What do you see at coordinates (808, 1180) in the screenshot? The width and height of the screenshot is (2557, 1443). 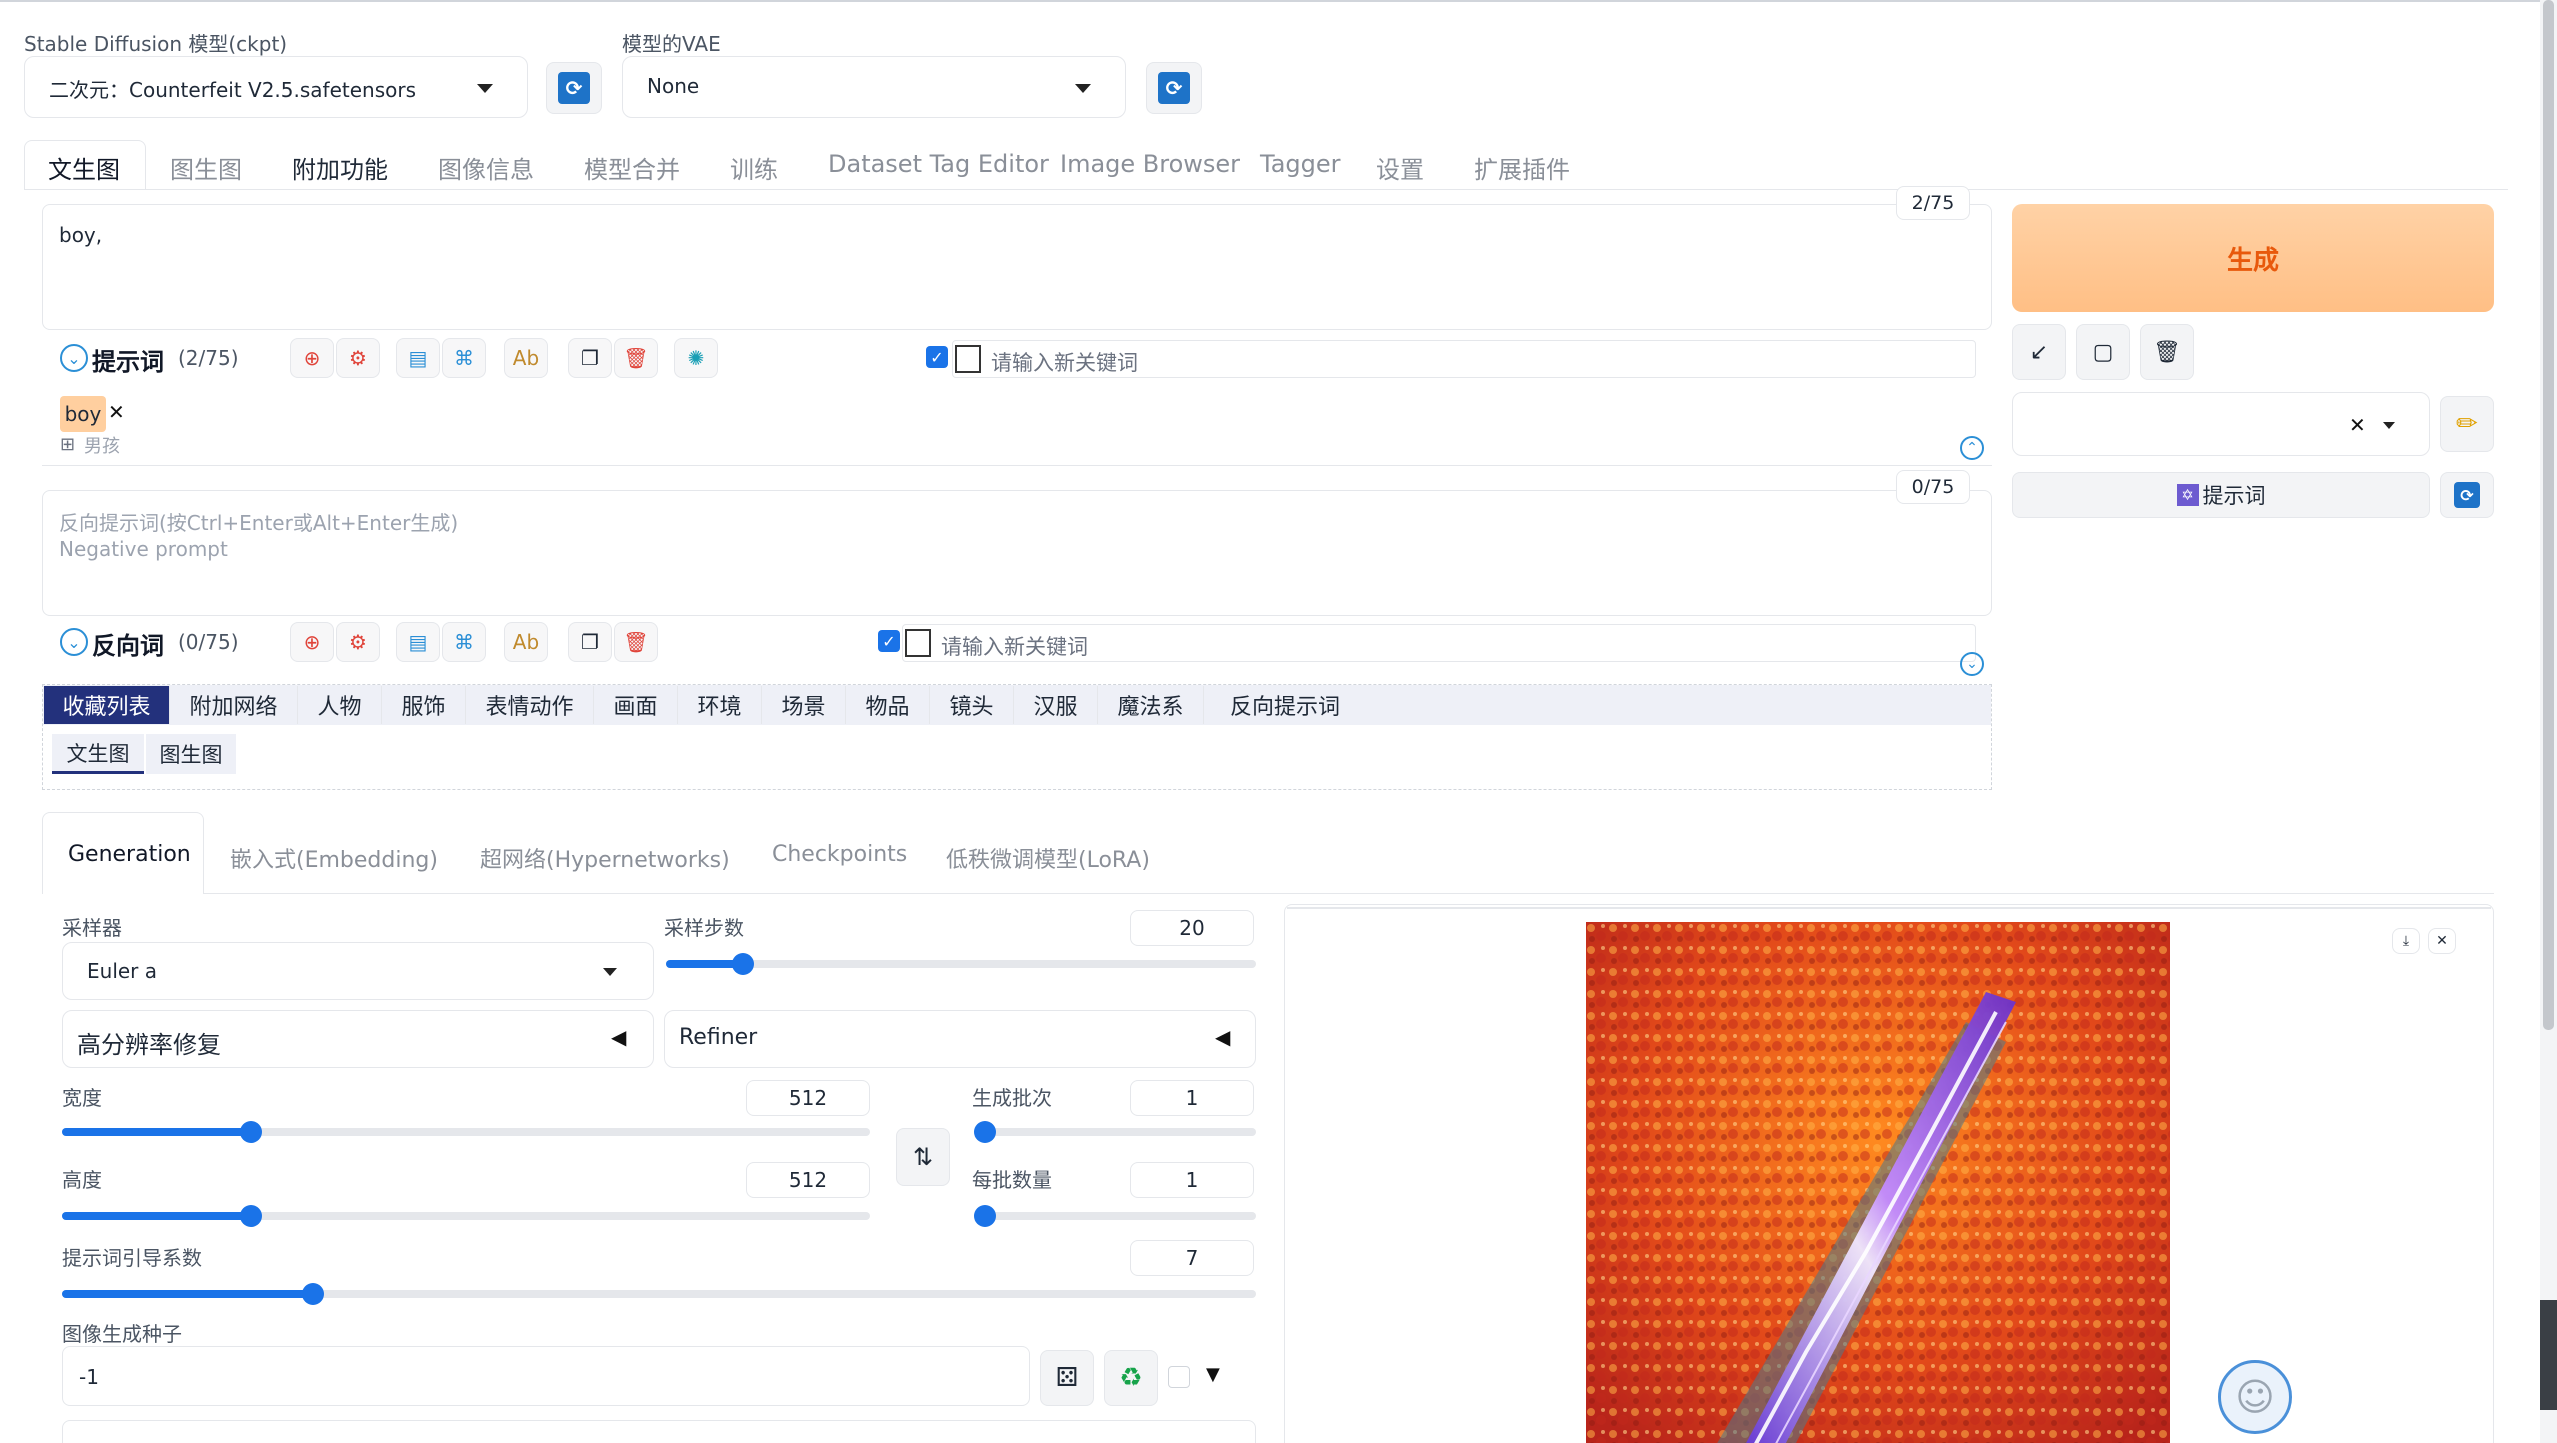 I see `height-input: 512` at bounding box center [808, 1180].